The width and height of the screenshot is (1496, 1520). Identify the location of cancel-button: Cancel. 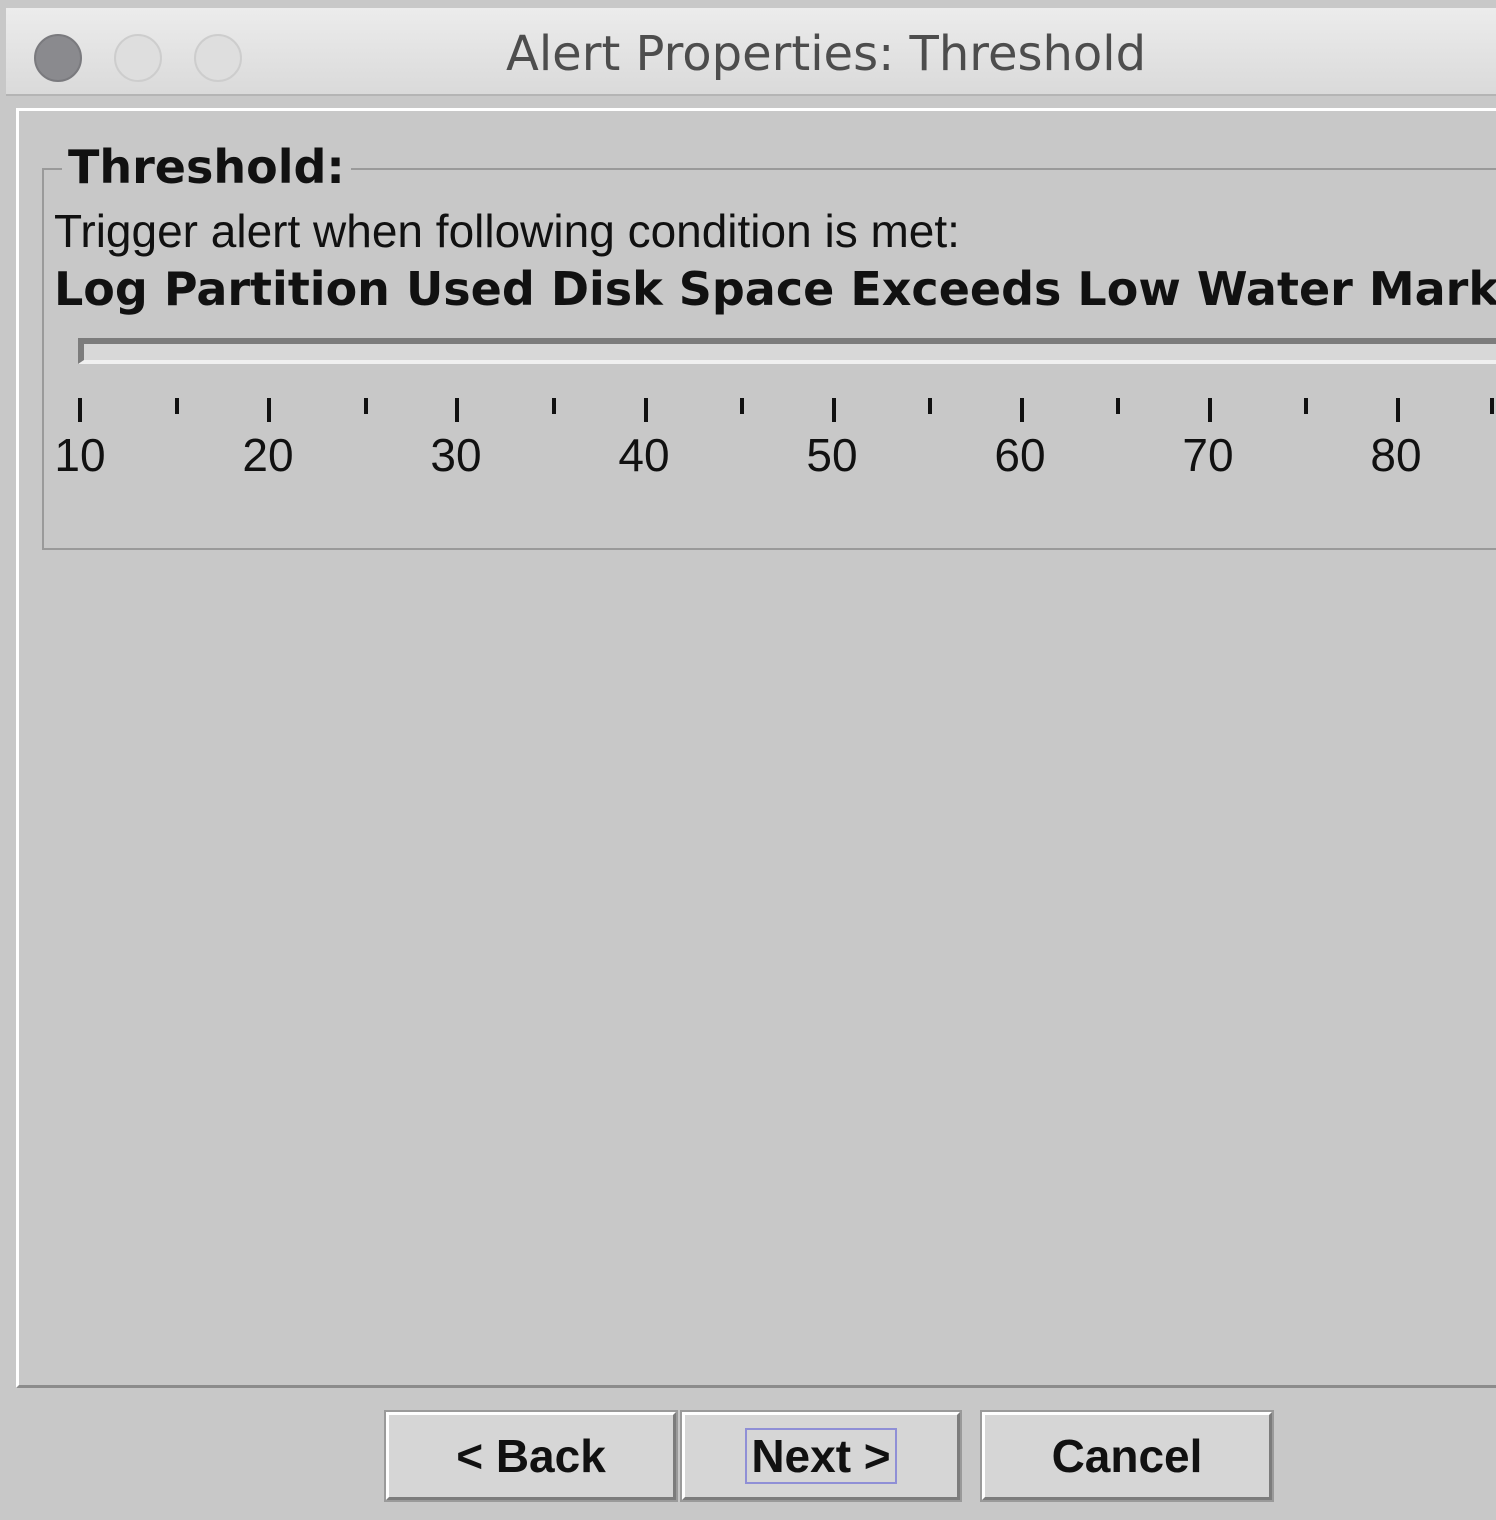
(1127, 1456).